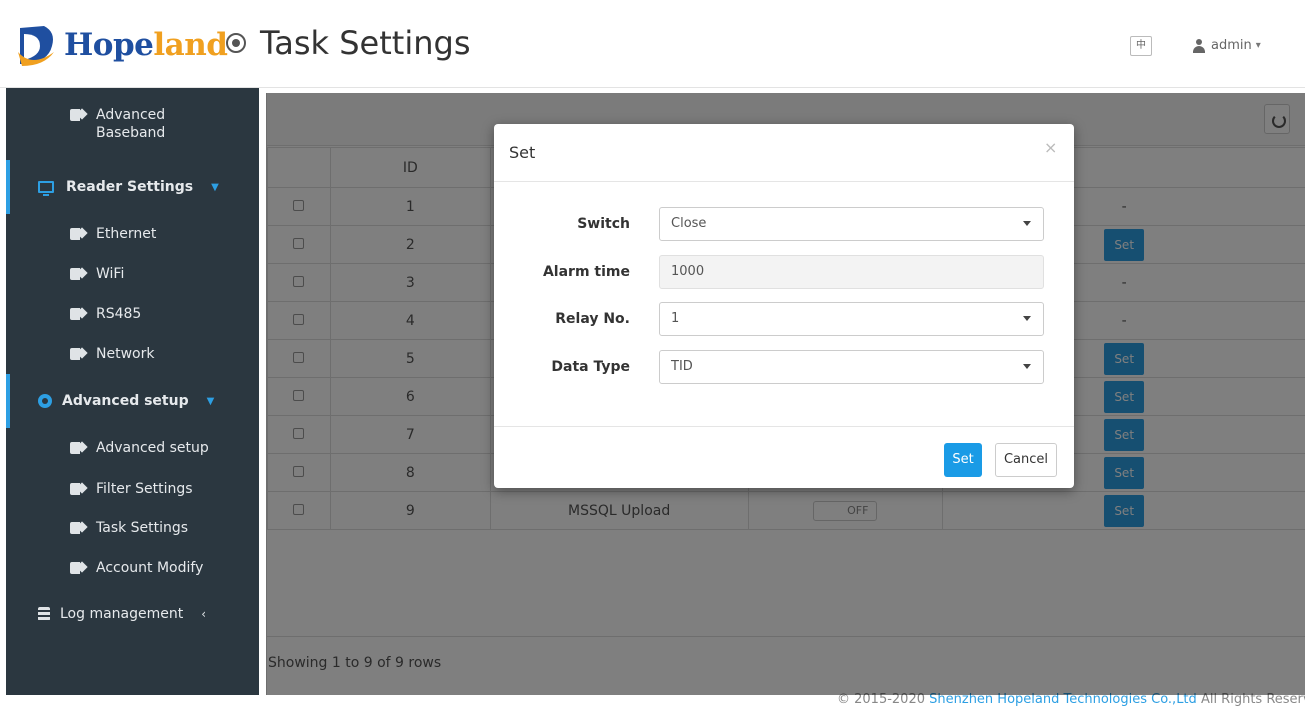 This screenshot has height=707, width=1305. Describe the element at coordinates (851, 272) in the screenshot. I see `alarm-time-input: 1000` at that location.